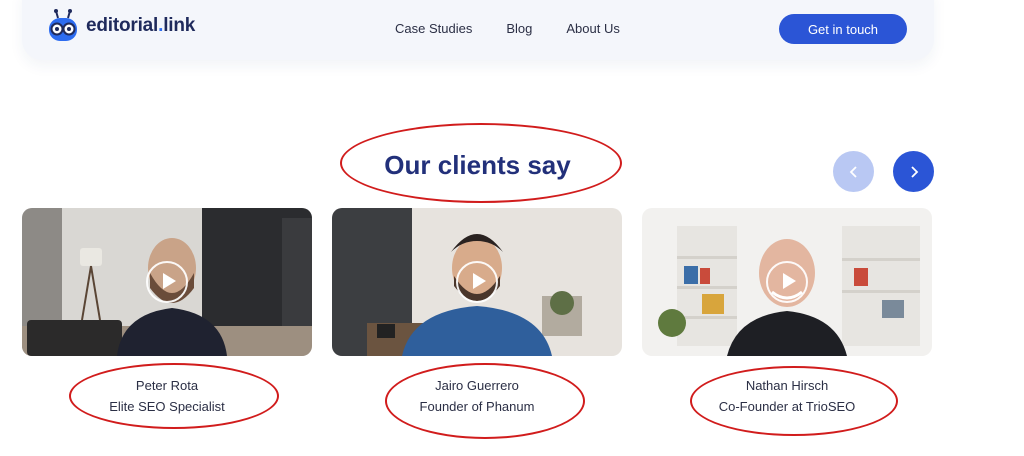 The width and height of the screenshot is (1024, 456). I want to click on testimonial-author-3: Nathan Hirsch Co-Founder at TrioSEO, so click(787, 396).